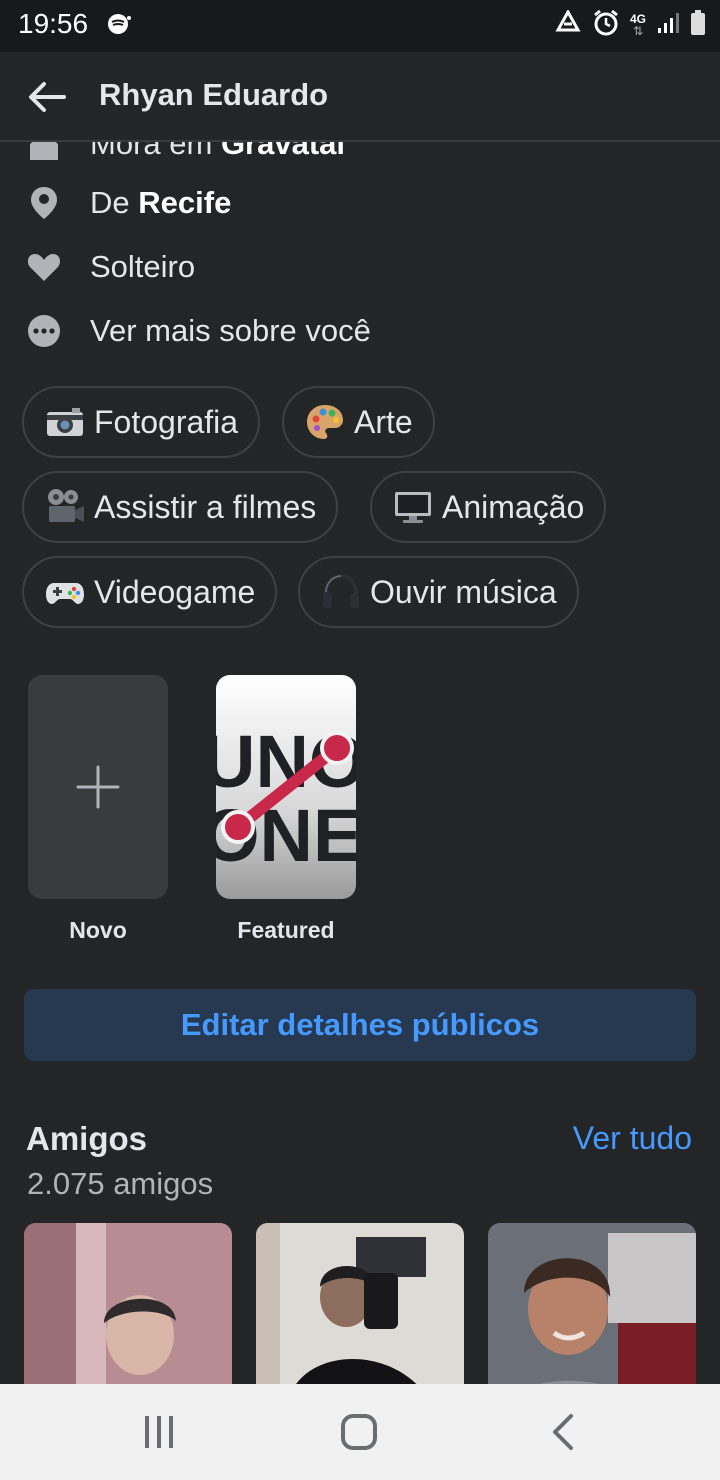 The width and height of the screenshot is (720, 1480). Describe the element at coordinates (166, 421) in the screenshot. I see `hobby-label: Fotografia` at that location.